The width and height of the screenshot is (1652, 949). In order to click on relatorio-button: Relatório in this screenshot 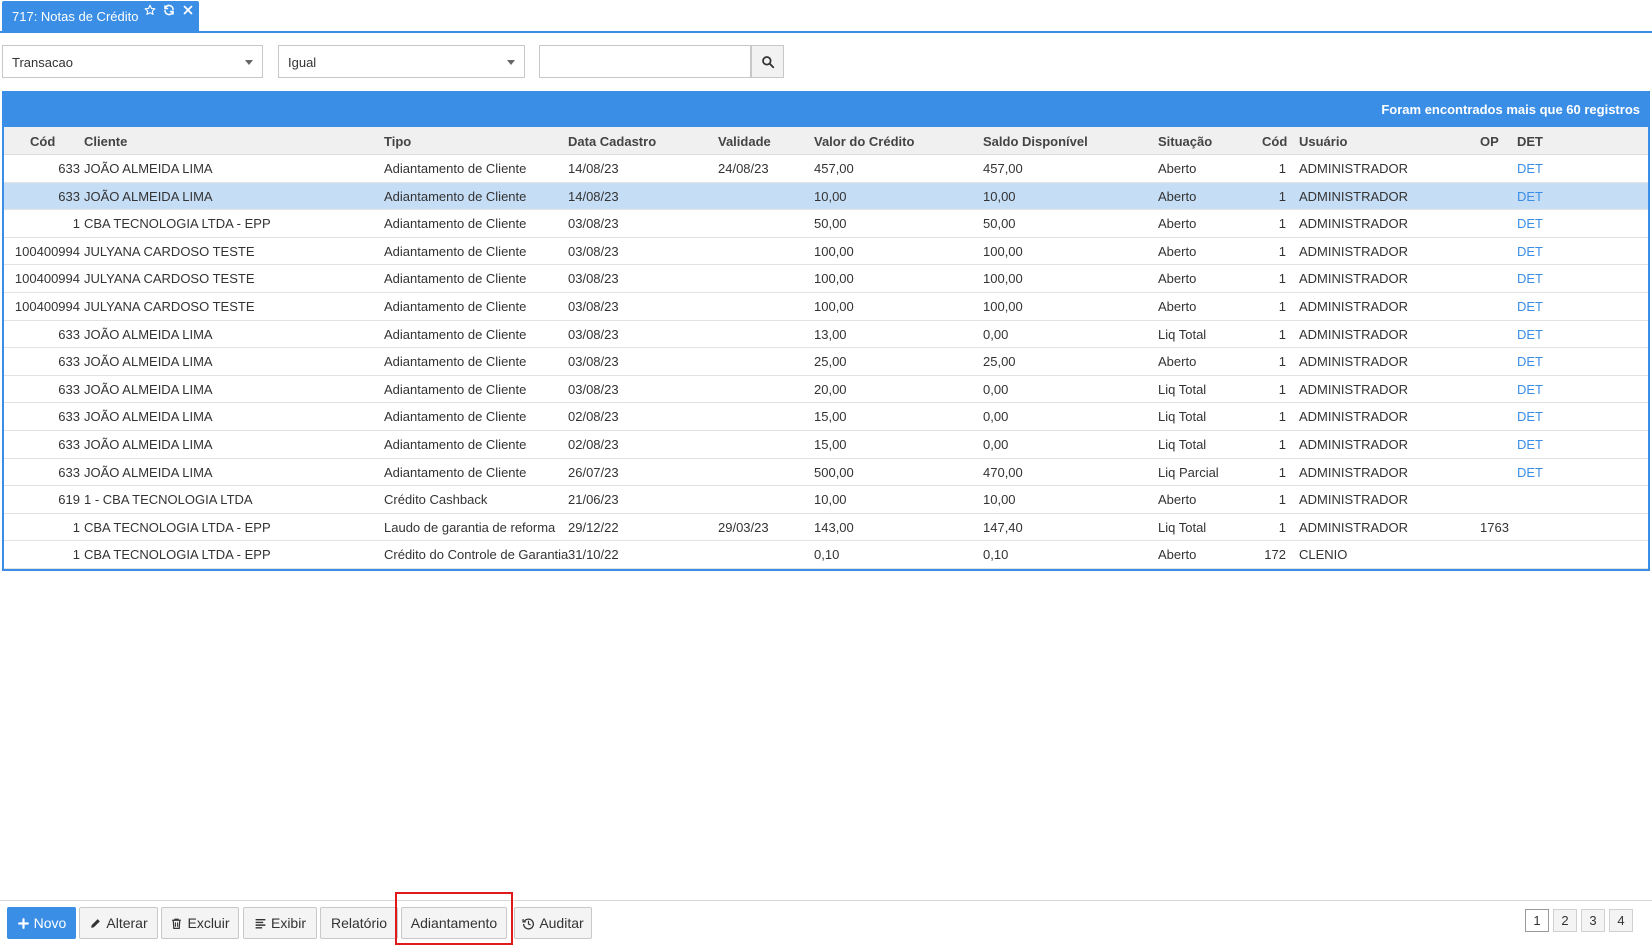, I will do `click(359, 923)`.